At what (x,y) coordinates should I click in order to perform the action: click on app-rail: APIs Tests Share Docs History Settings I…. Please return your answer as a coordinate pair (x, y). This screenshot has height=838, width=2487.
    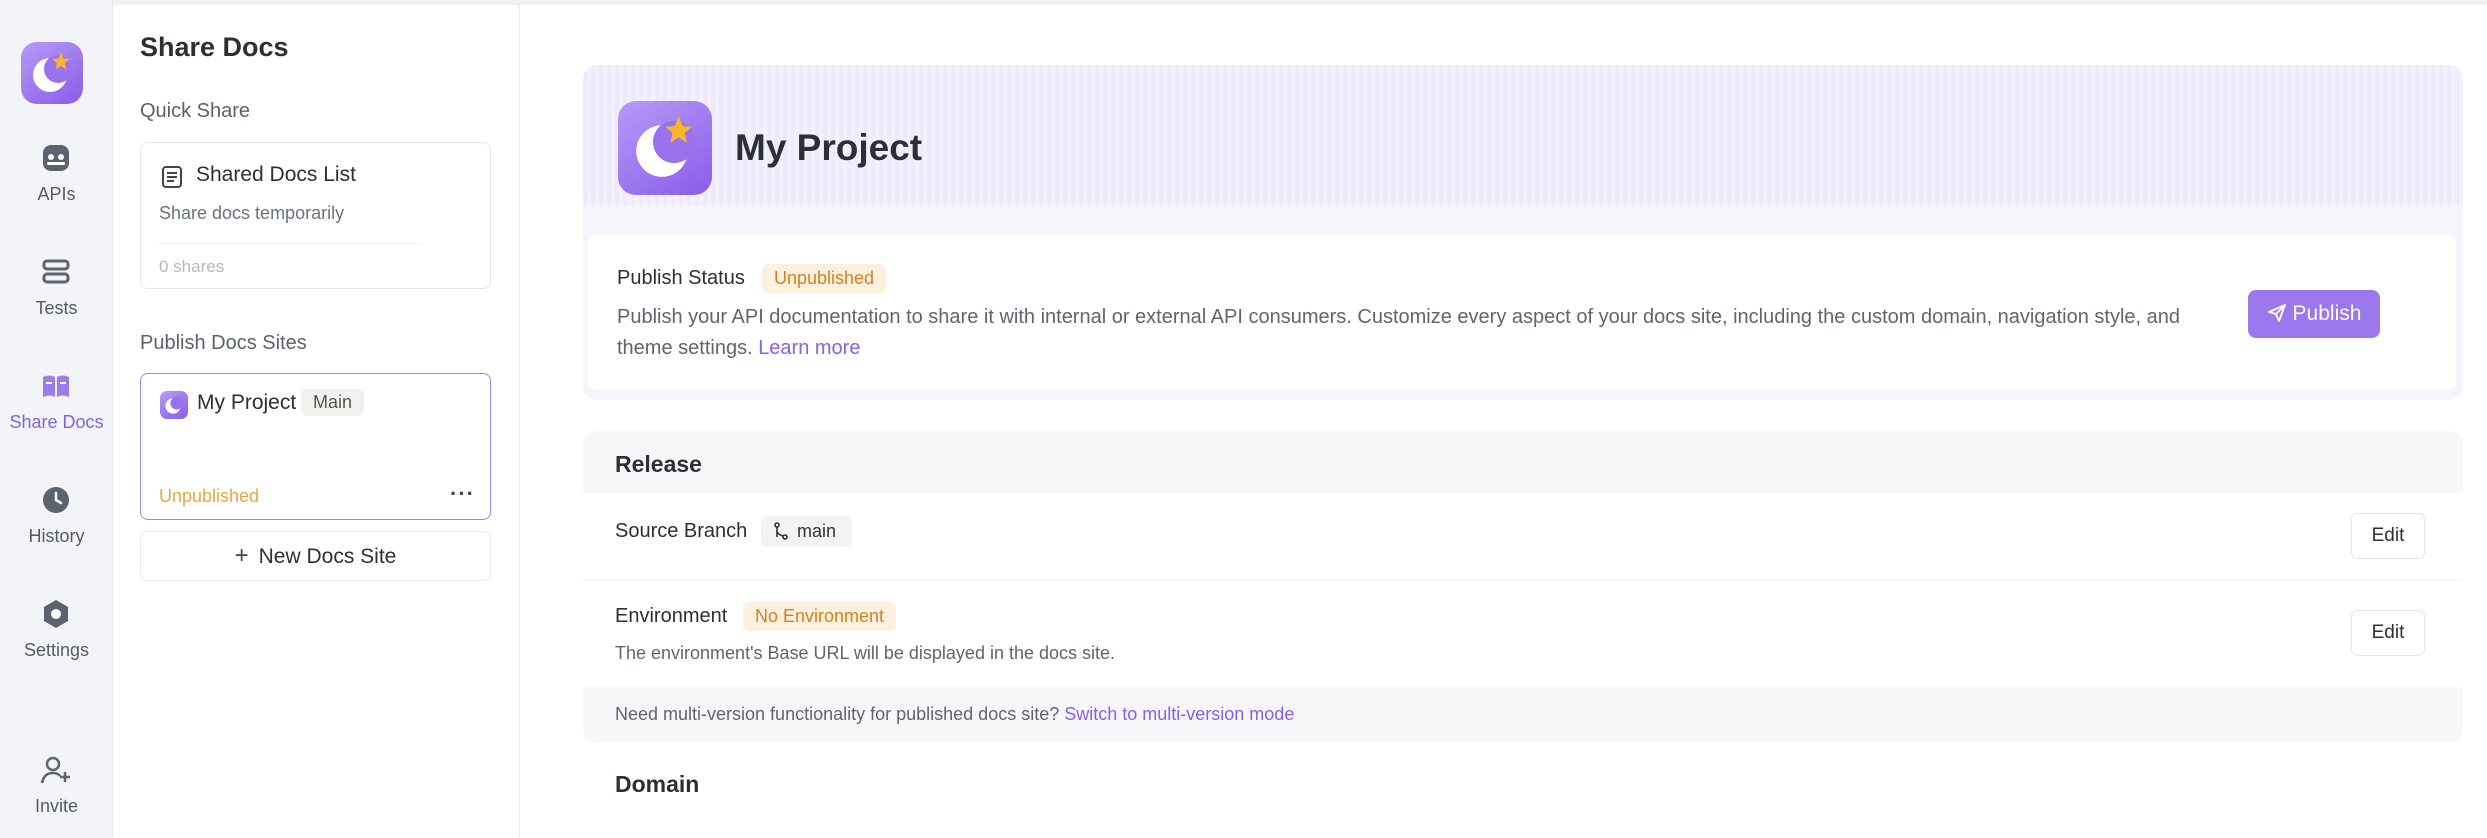
    Looking at the image, I should click on (56, 419).